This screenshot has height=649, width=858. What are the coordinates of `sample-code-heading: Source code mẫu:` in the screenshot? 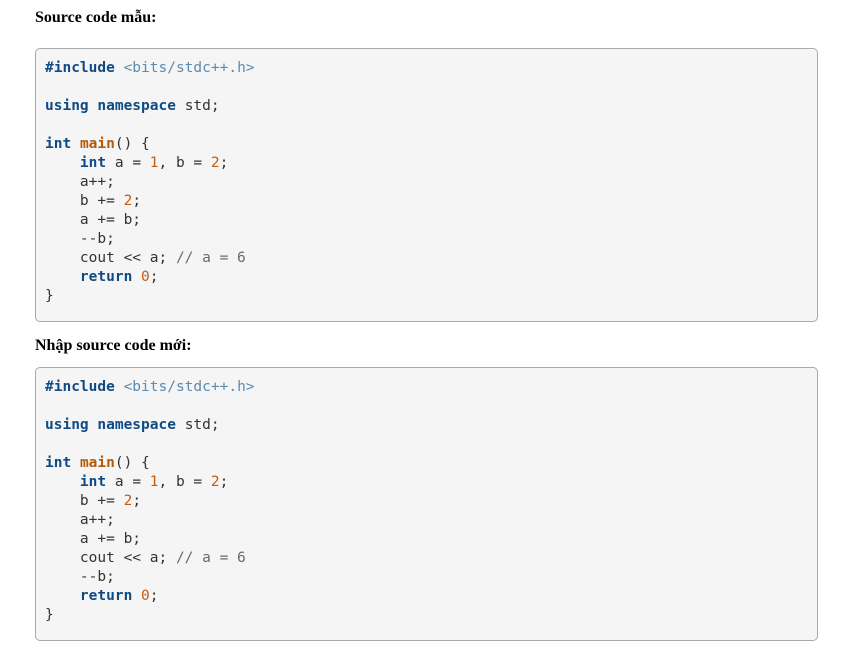 It's located at (96, 17).